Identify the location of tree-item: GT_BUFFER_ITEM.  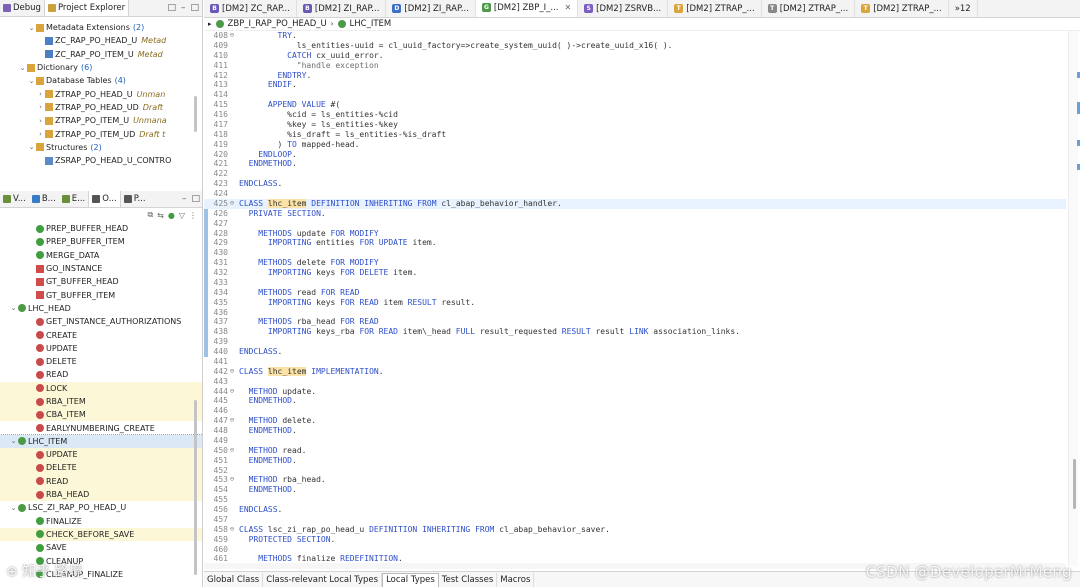
(101, 294).